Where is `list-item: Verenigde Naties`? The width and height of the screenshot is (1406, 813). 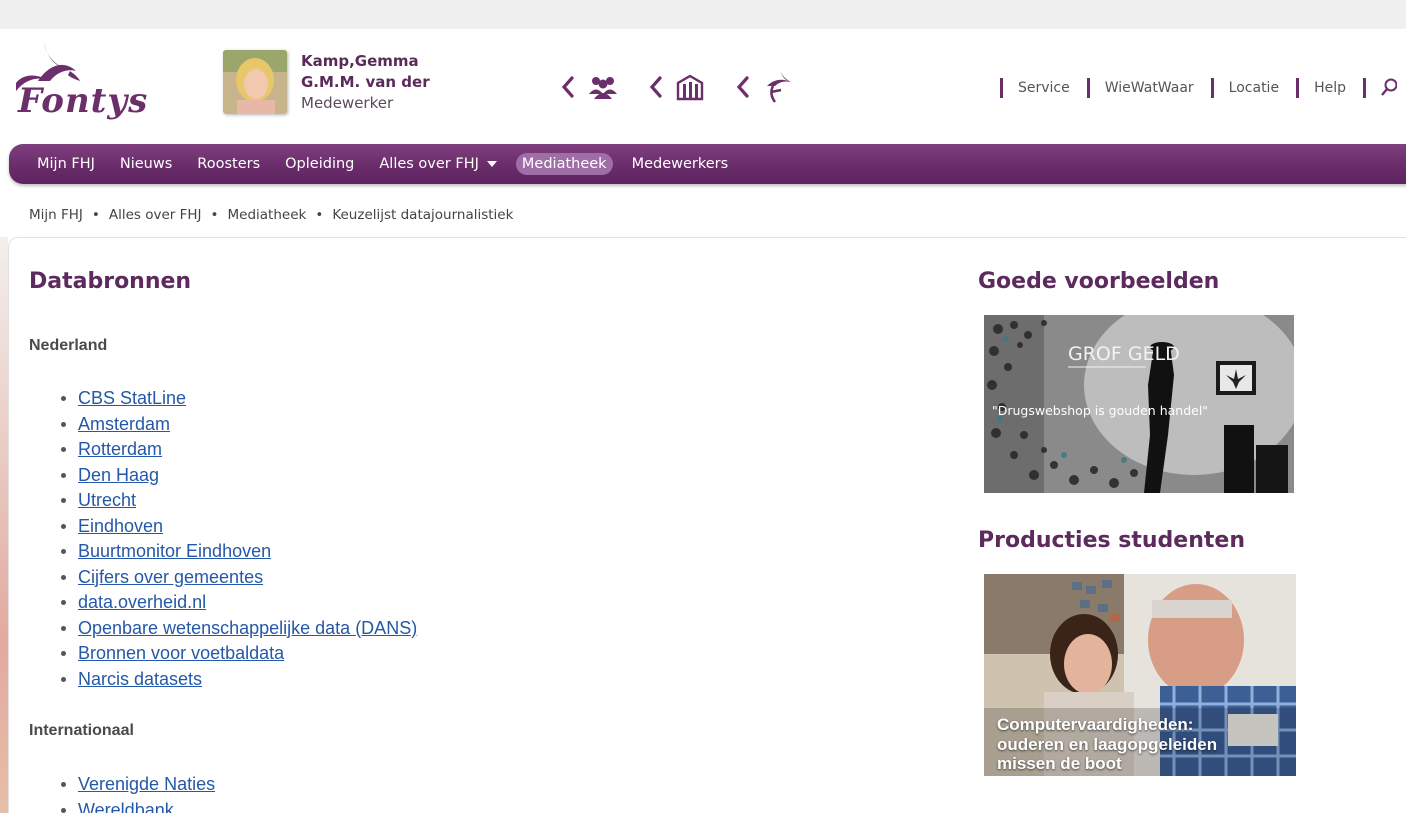
list-item: Verenigde Naties is located at coordinates (138, 785).